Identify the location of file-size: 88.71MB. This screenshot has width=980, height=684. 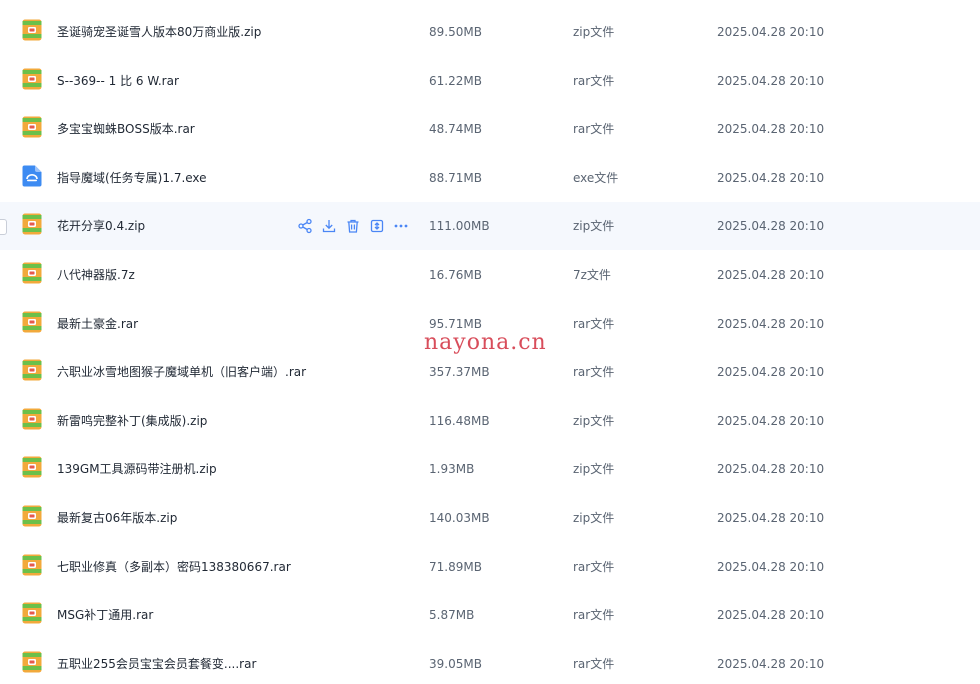
(455, 177).